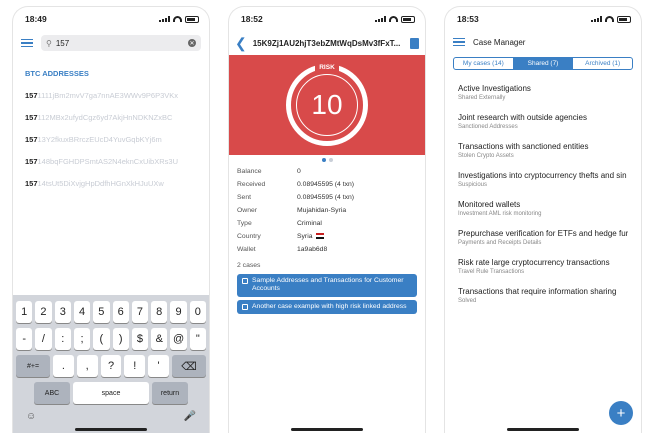 The height and width of the screenshot is (433, 649). What do you see at coordinates (158, 366) in the screenshot?
I see `keyboard-key: '` at bounding box center [158, 366].